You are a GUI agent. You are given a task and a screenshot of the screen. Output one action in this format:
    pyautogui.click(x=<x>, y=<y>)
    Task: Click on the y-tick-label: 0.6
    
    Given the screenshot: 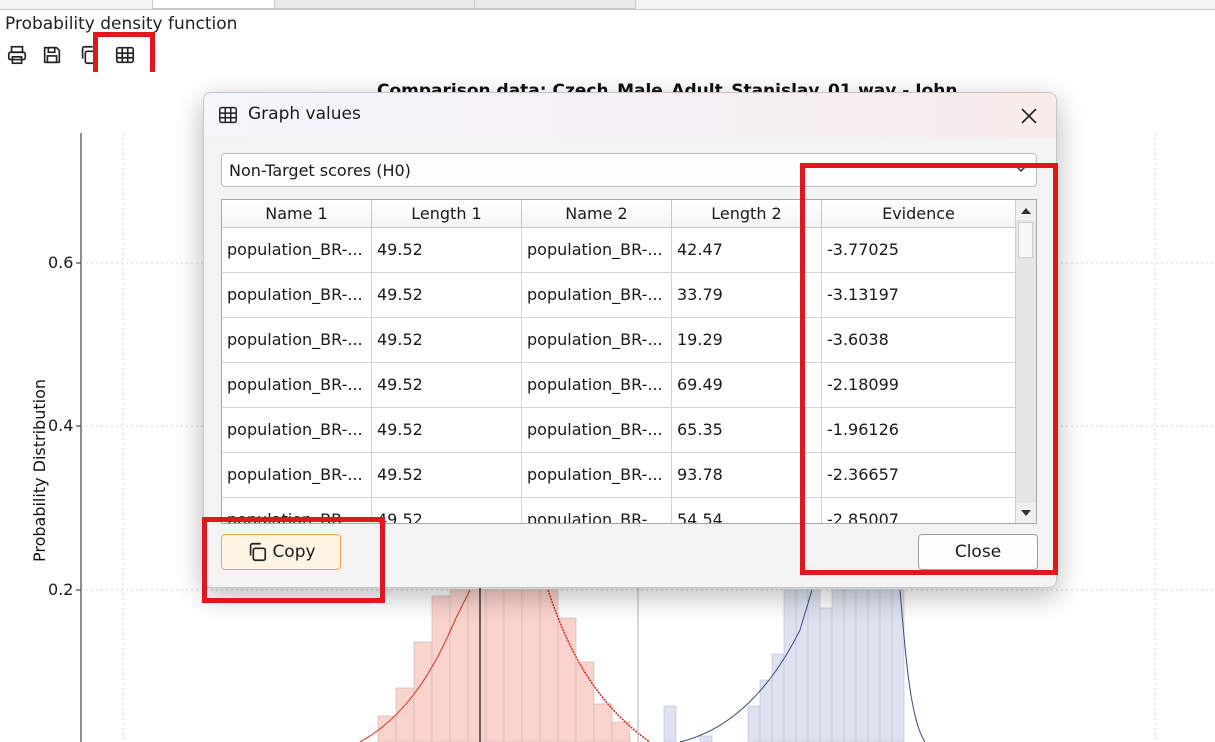 What is the action you would take?
    pyautogui.click(x=61, y=262)
    